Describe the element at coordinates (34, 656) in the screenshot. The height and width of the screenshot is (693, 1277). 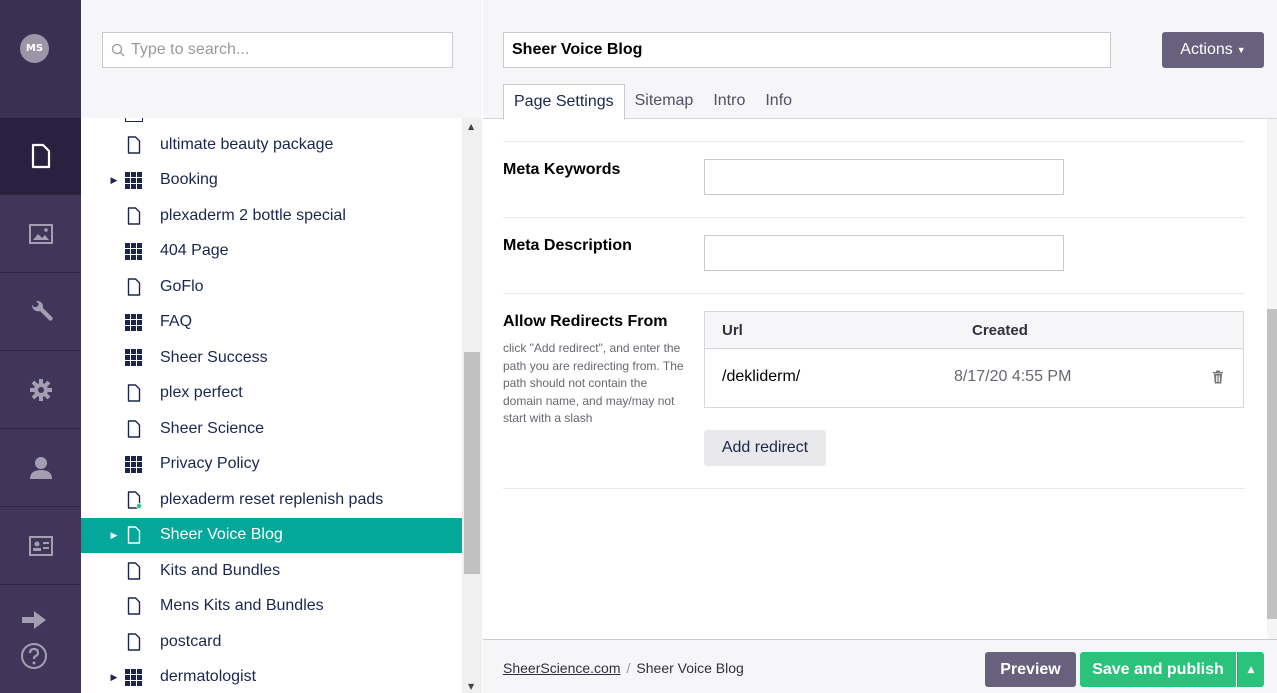
I see `help-icon` at that location.